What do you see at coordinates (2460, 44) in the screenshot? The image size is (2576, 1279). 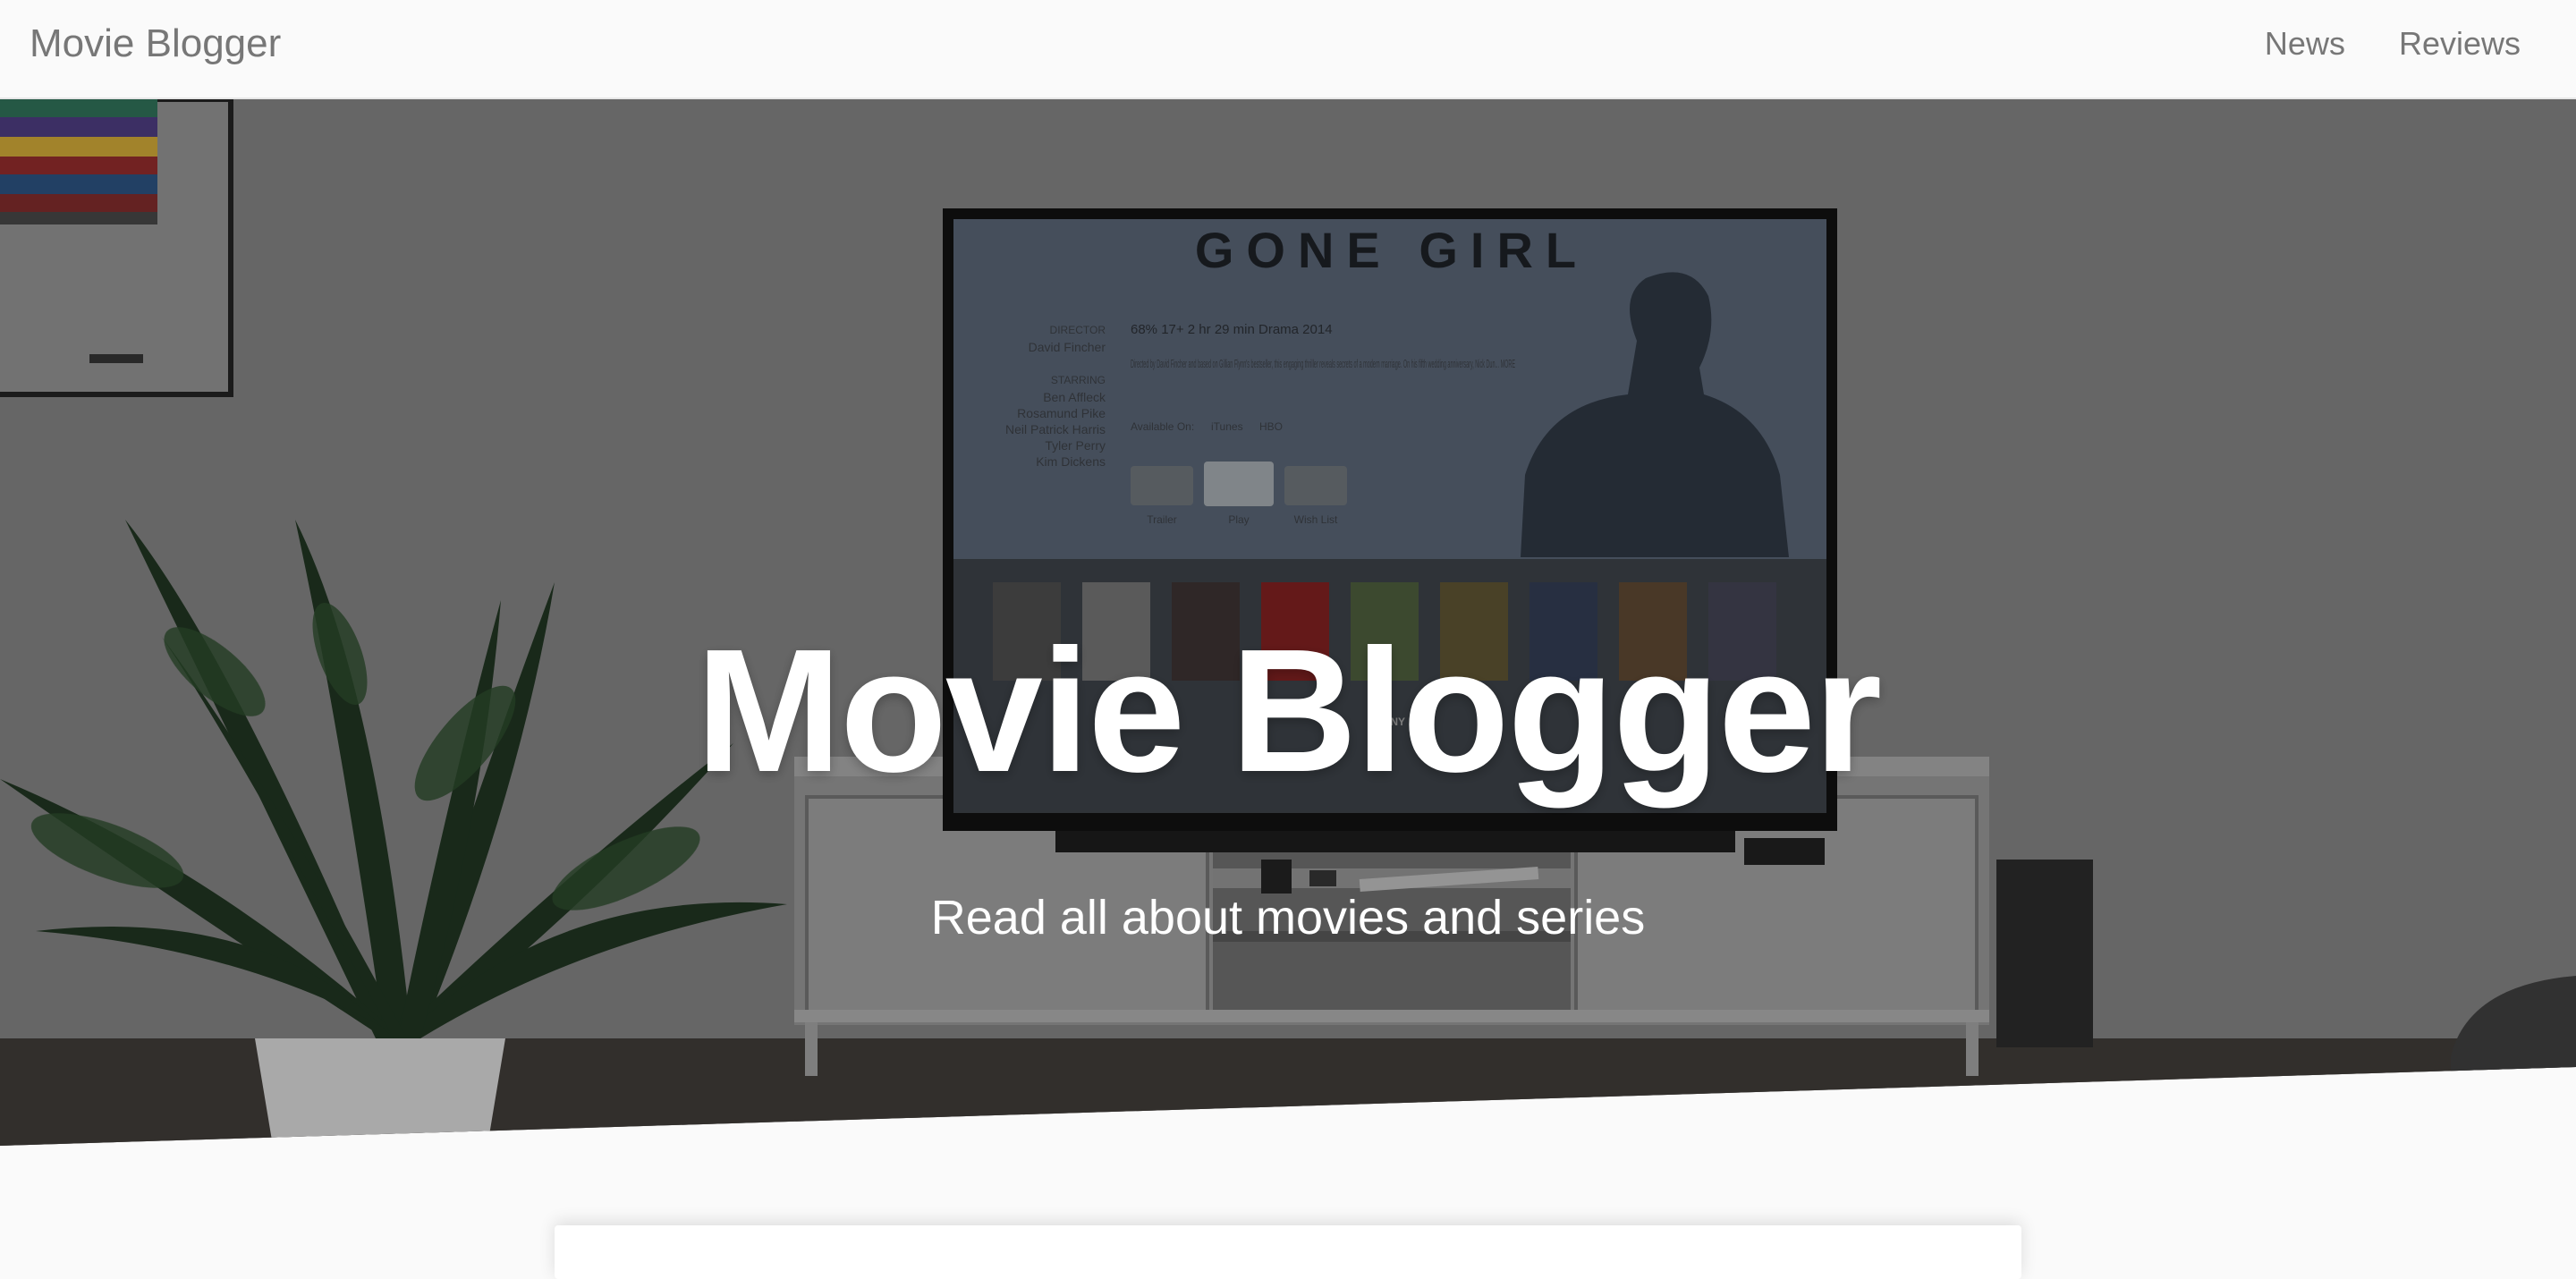 I see `nav-link-reviews: Reviews` at bounding box center [2460, 44].